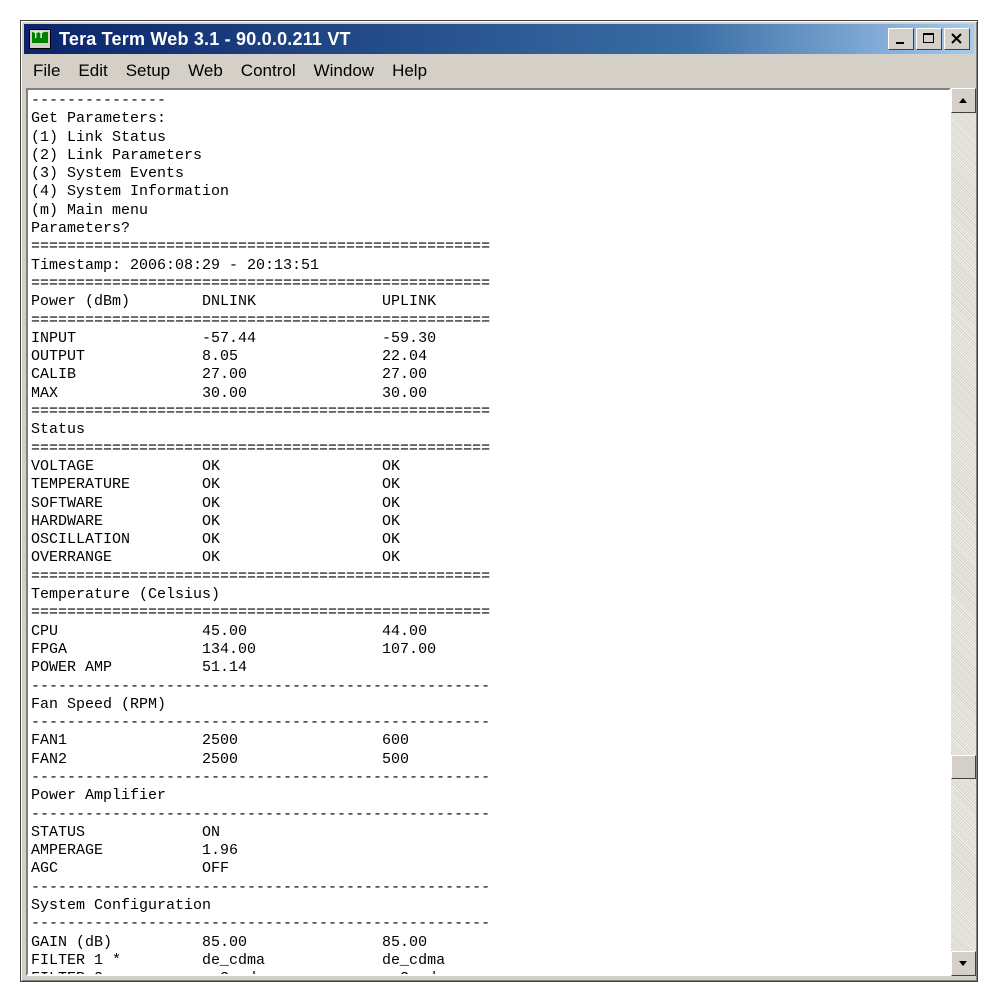  What do you see at coordinates (216, 485) in the screenshot?
I see `terminal-line: TEMPERATURE OK OK` at bounding box center [216, 485].